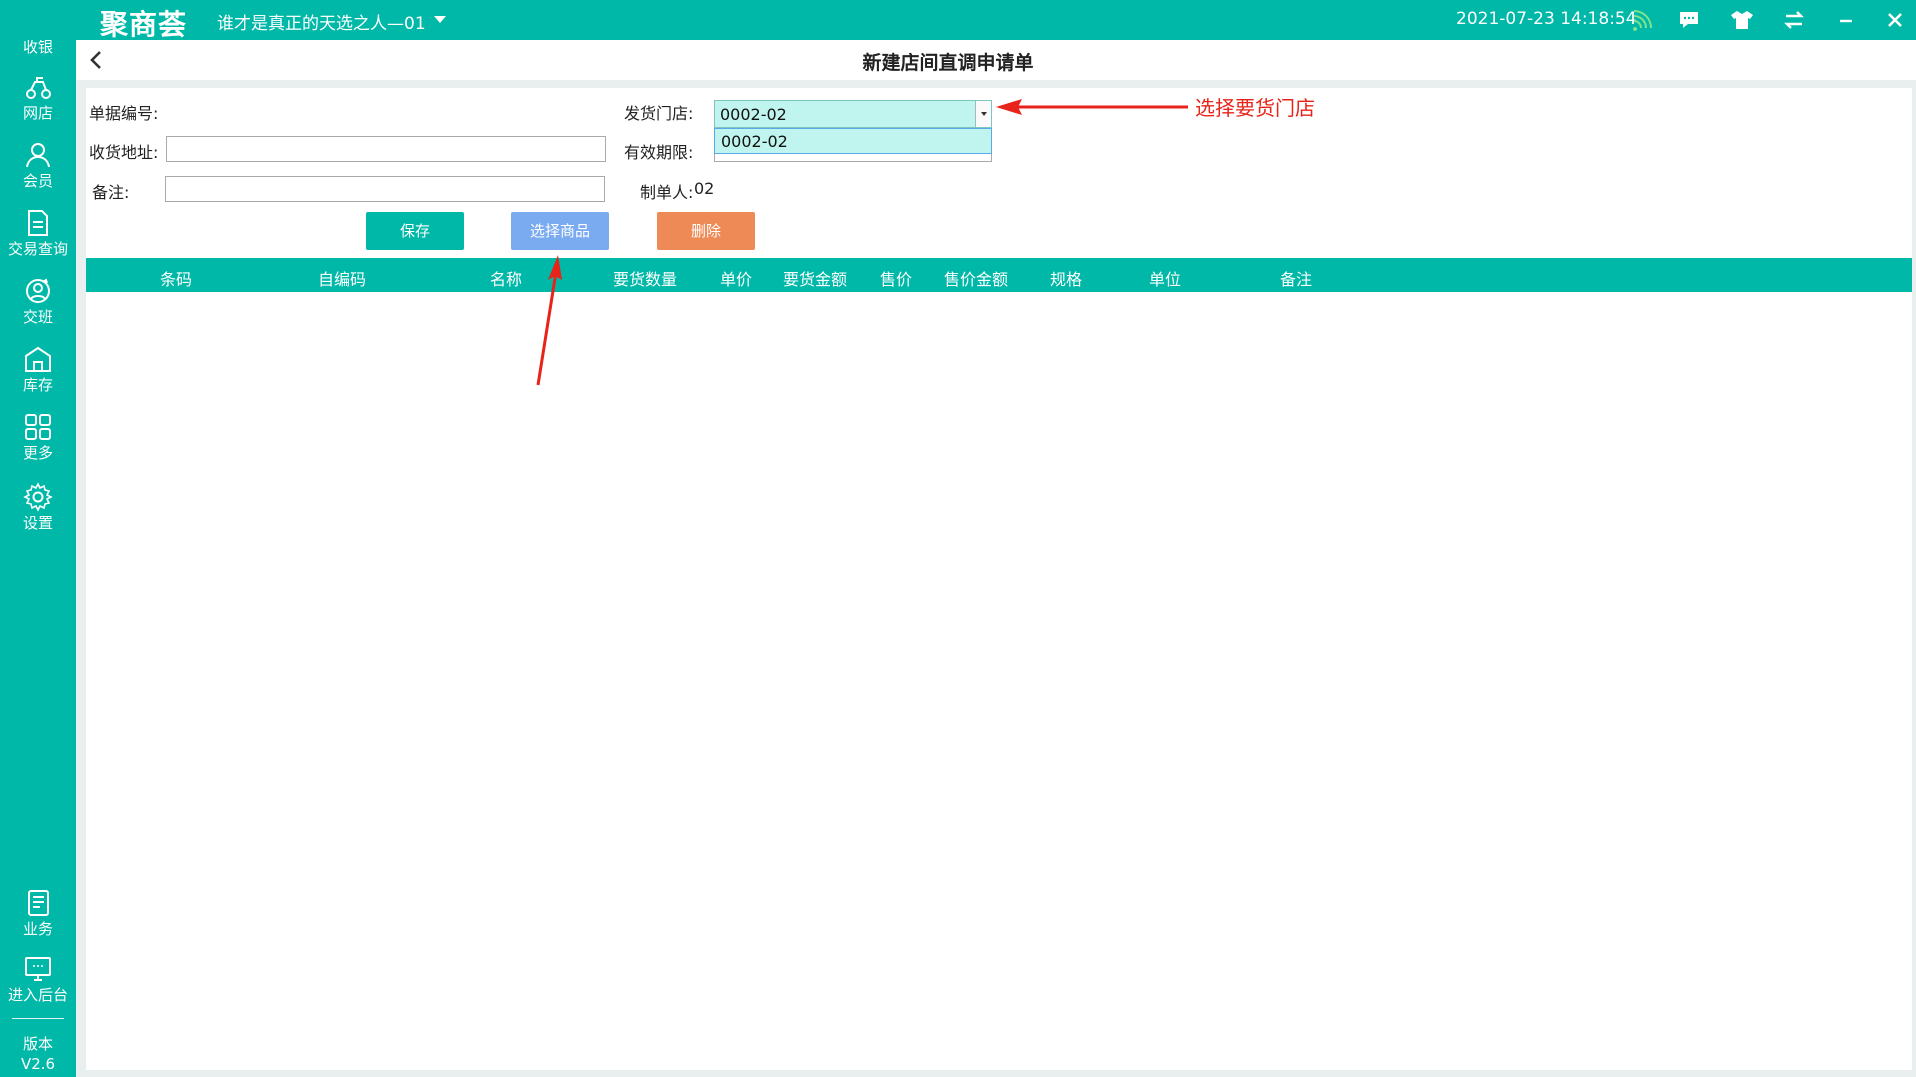  Describe the element at coordinates (38, 1054) in the screenshot. I see `version-label: 版本 V2.6` at that location.